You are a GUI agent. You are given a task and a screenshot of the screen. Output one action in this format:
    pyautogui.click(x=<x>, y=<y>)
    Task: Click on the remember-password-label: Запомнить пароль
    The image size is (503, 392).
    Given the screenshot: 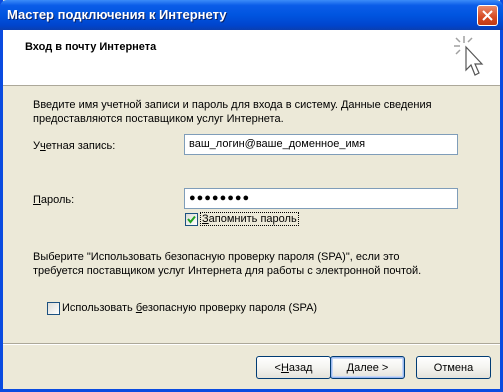 What is the action you would take?
    pyautogui.click(x=249, y=219)
    